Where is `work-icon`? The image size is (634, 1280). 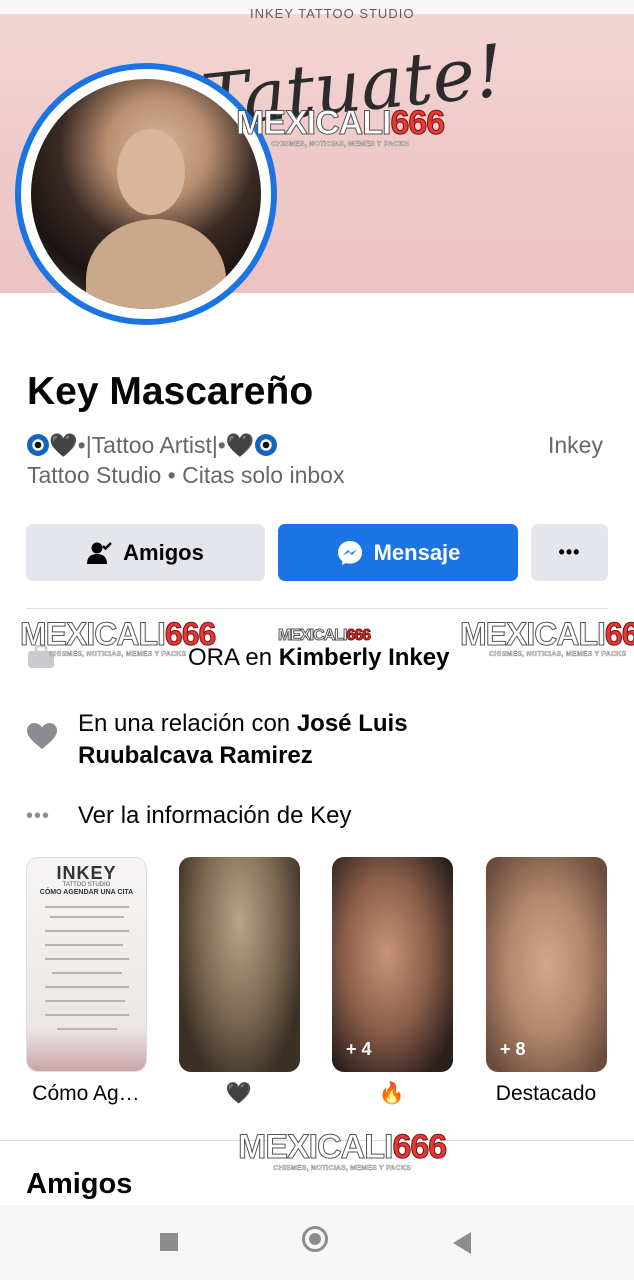 work-icon is located at coordinates (42, 660).